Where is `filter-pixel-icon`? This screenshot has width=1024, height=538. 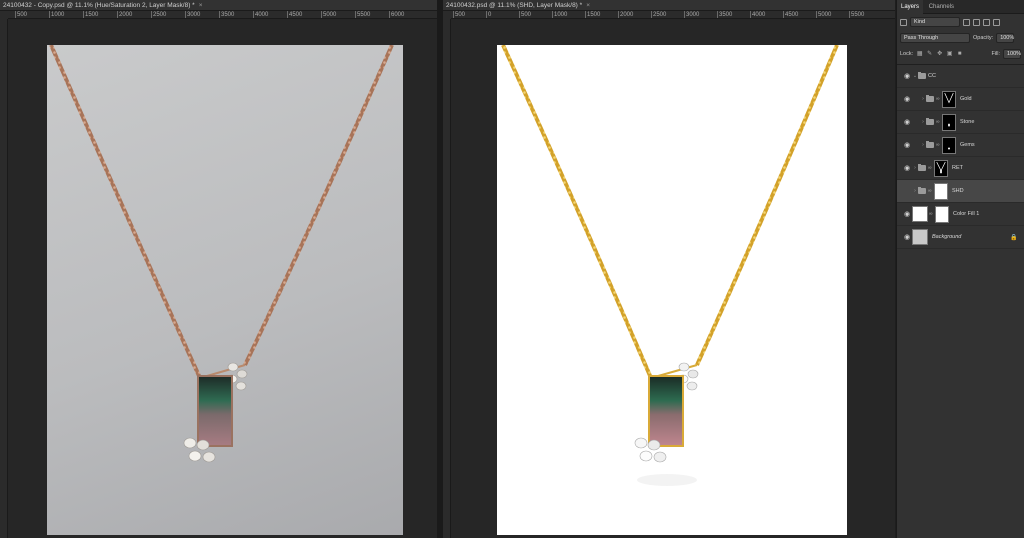 filter-pixel-icon is located at coordinates (966, 22).